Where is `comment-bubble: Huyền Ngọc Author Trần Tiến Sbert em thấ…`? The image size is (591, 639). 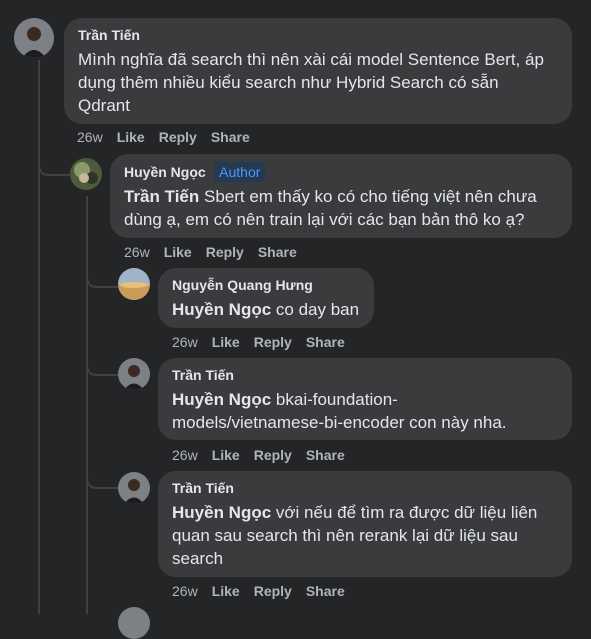 comment-bubble: Huyền Ngọc Author Trần Tiến Sbert em thấ… is located at coordinates (341, 196).